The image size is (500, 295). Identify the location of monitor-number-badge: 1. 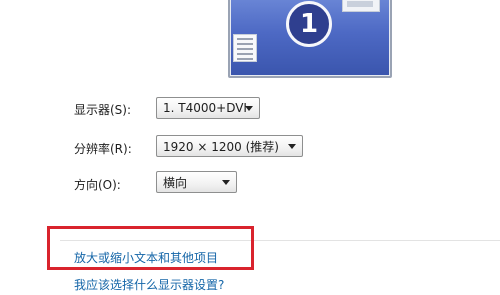
(309, 24).